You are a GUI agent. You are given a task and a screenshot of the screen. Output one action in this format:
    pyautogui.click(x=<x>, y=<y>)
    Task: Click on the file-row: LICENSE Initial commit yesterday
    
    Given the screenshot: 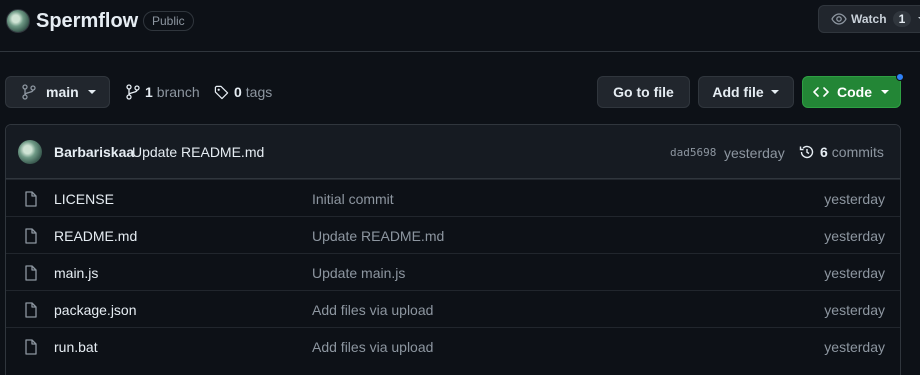 What is the action you would take?
    pyautogui.click(x=453, y=197)
    